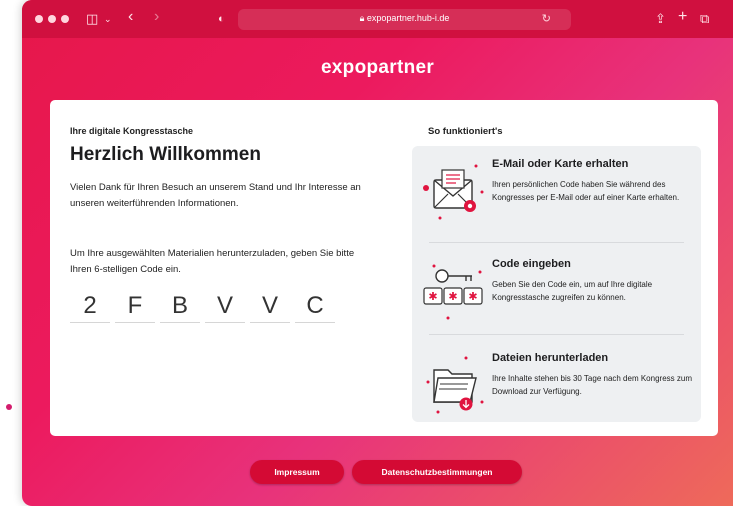  What do you see at coordinates (455, 385) in the screenshot?
I see `folder-download-icon` at bounding box center [455, 385].